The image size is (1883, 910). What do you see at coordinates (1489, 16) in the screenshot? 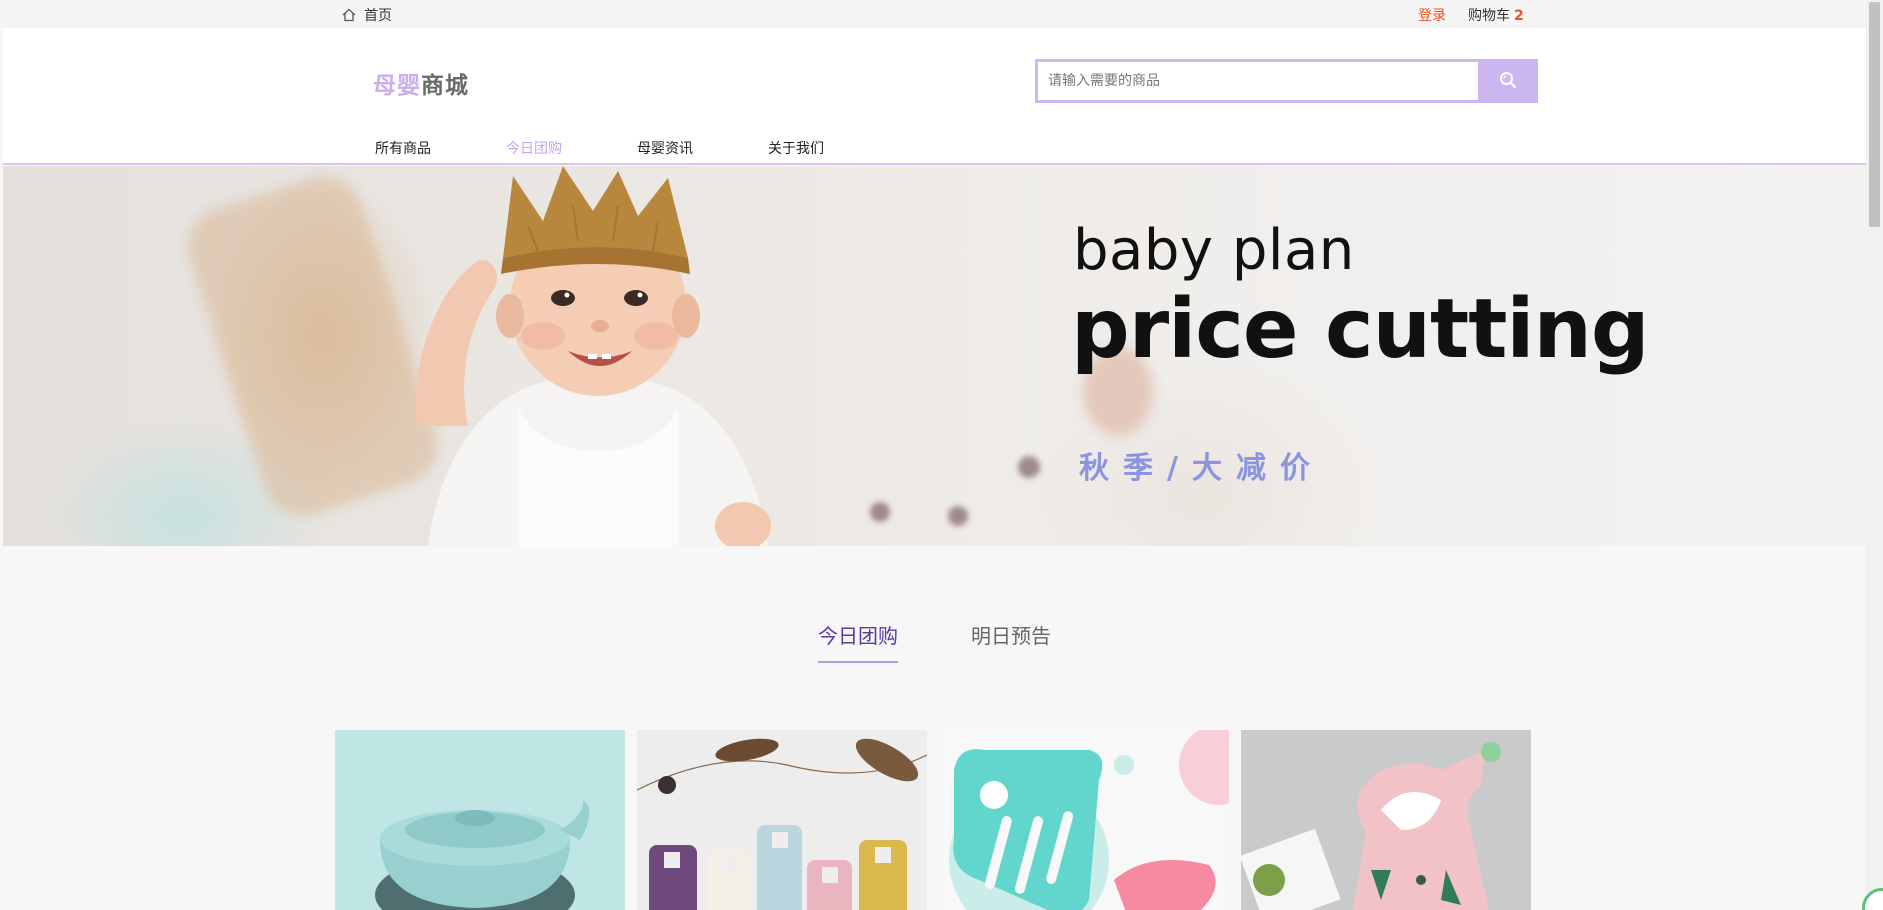
I see `cart-label: 购物车` at bounding box center [1489, 16].